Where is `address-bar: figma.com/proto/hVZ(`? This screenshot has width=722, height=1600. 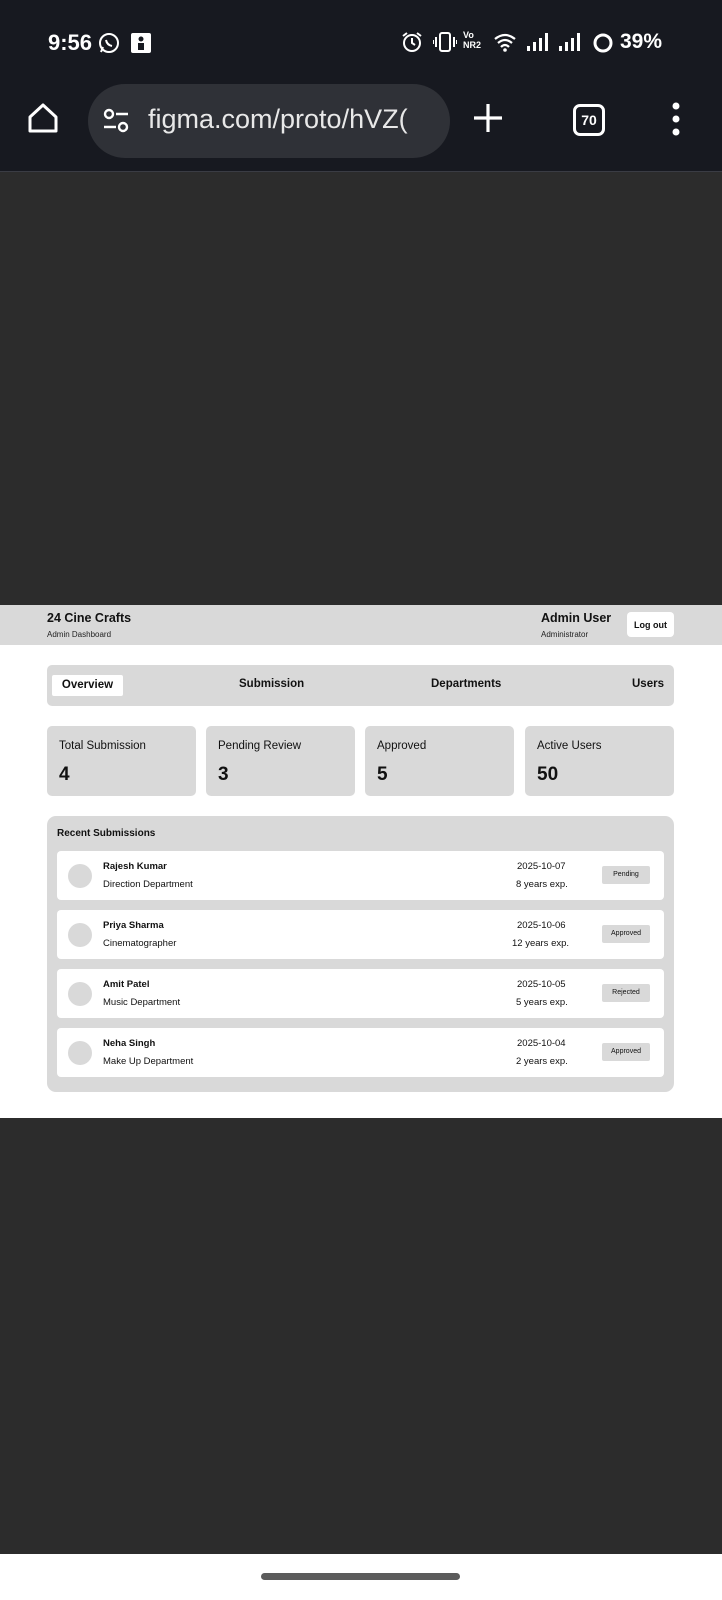 address-bar: figma.com/proto/hVZ( is located at coordinates (269, 121).